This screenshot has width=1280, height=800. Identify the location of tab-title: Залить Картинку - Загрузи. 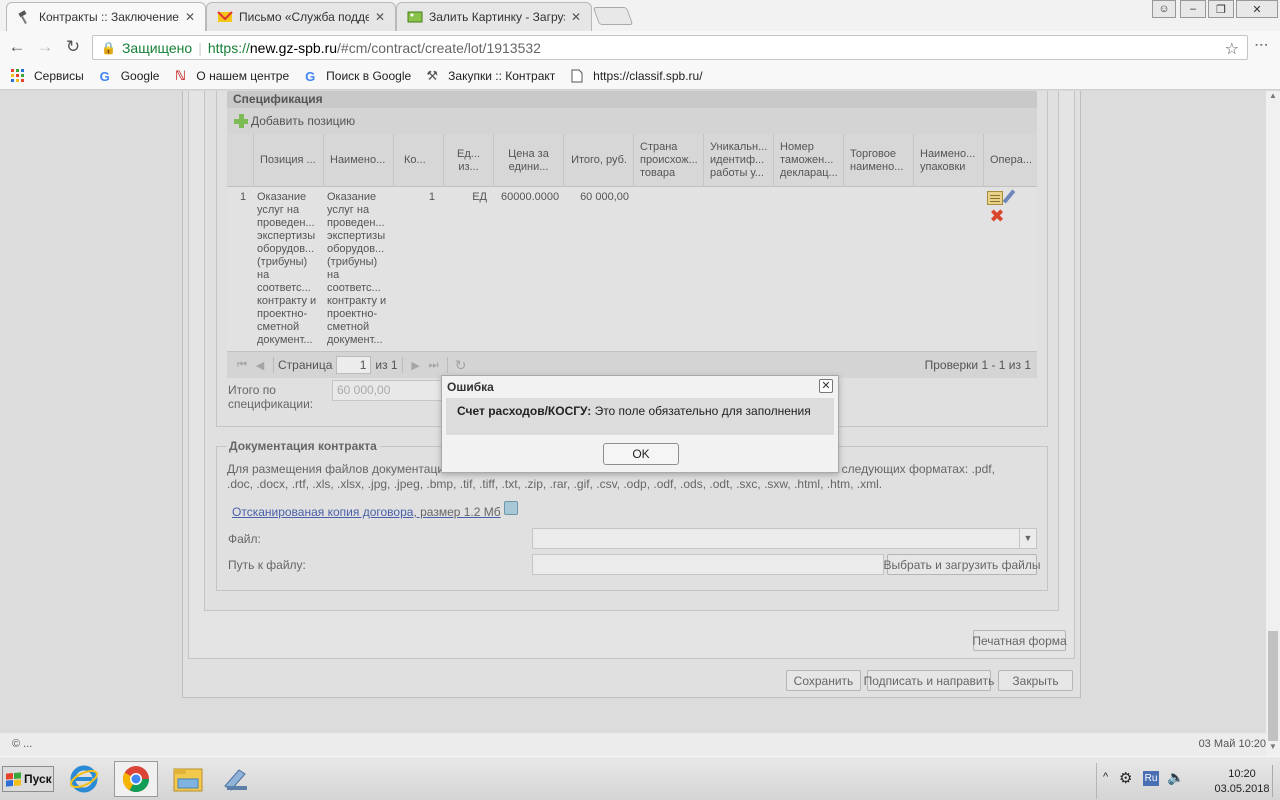
(497, 17).